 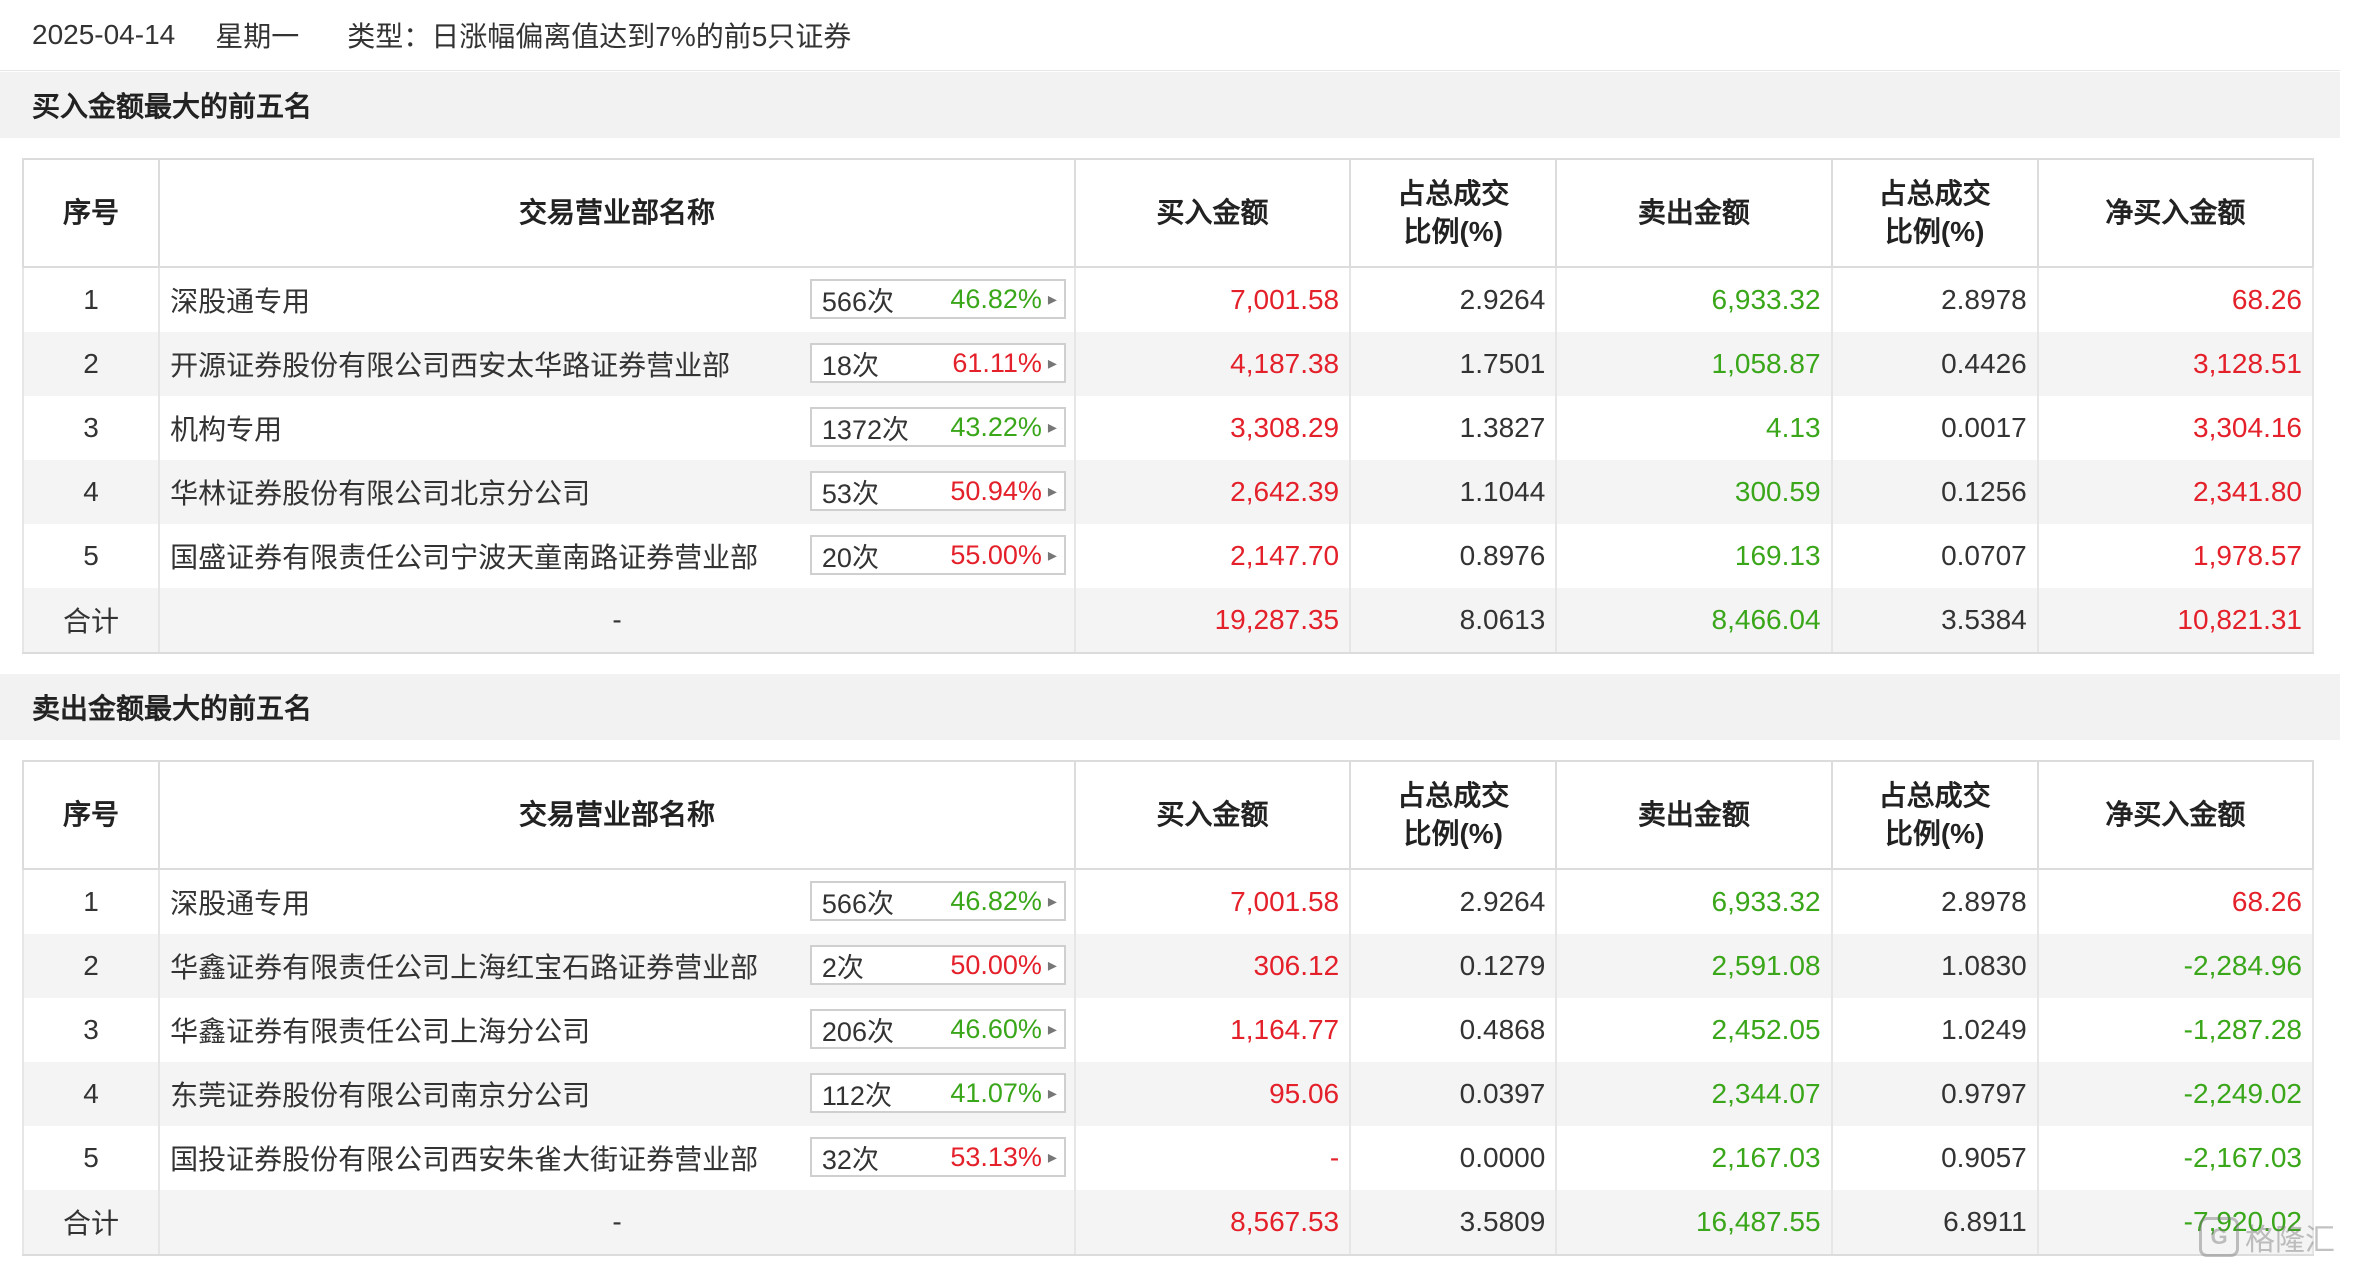 I want to click on row-net-buy: 3,128.51, so click(x=2175, y=364).